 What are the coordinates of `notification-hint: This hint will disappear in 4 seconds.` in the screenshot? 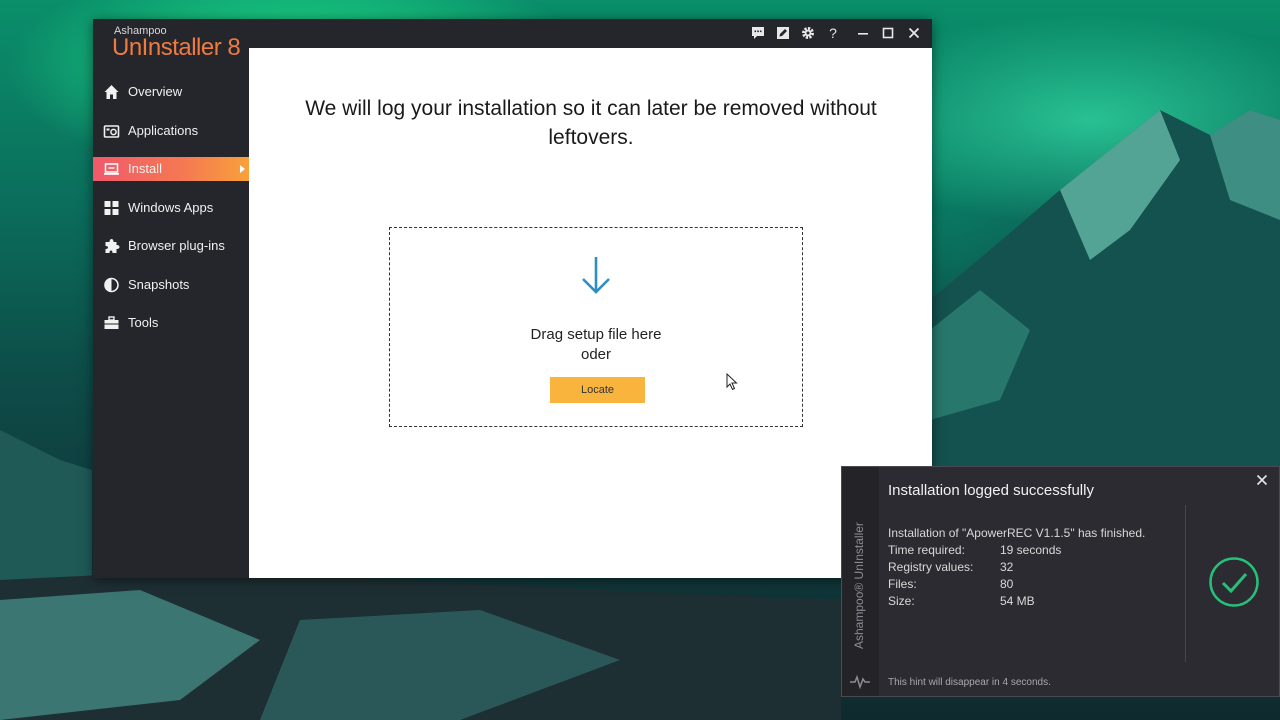 It's located at (969, 682).